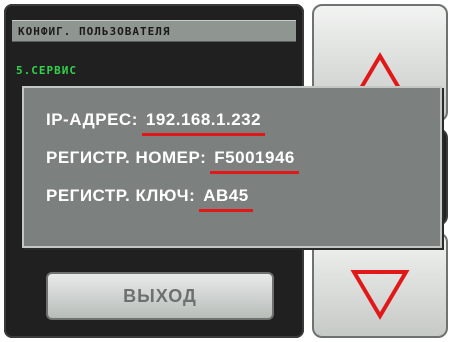  What do you see at coordinates (46, 70) in the screenshot?
I see `menu-item-service: 5.СЕРВИС` at bounding box center [46, 70].